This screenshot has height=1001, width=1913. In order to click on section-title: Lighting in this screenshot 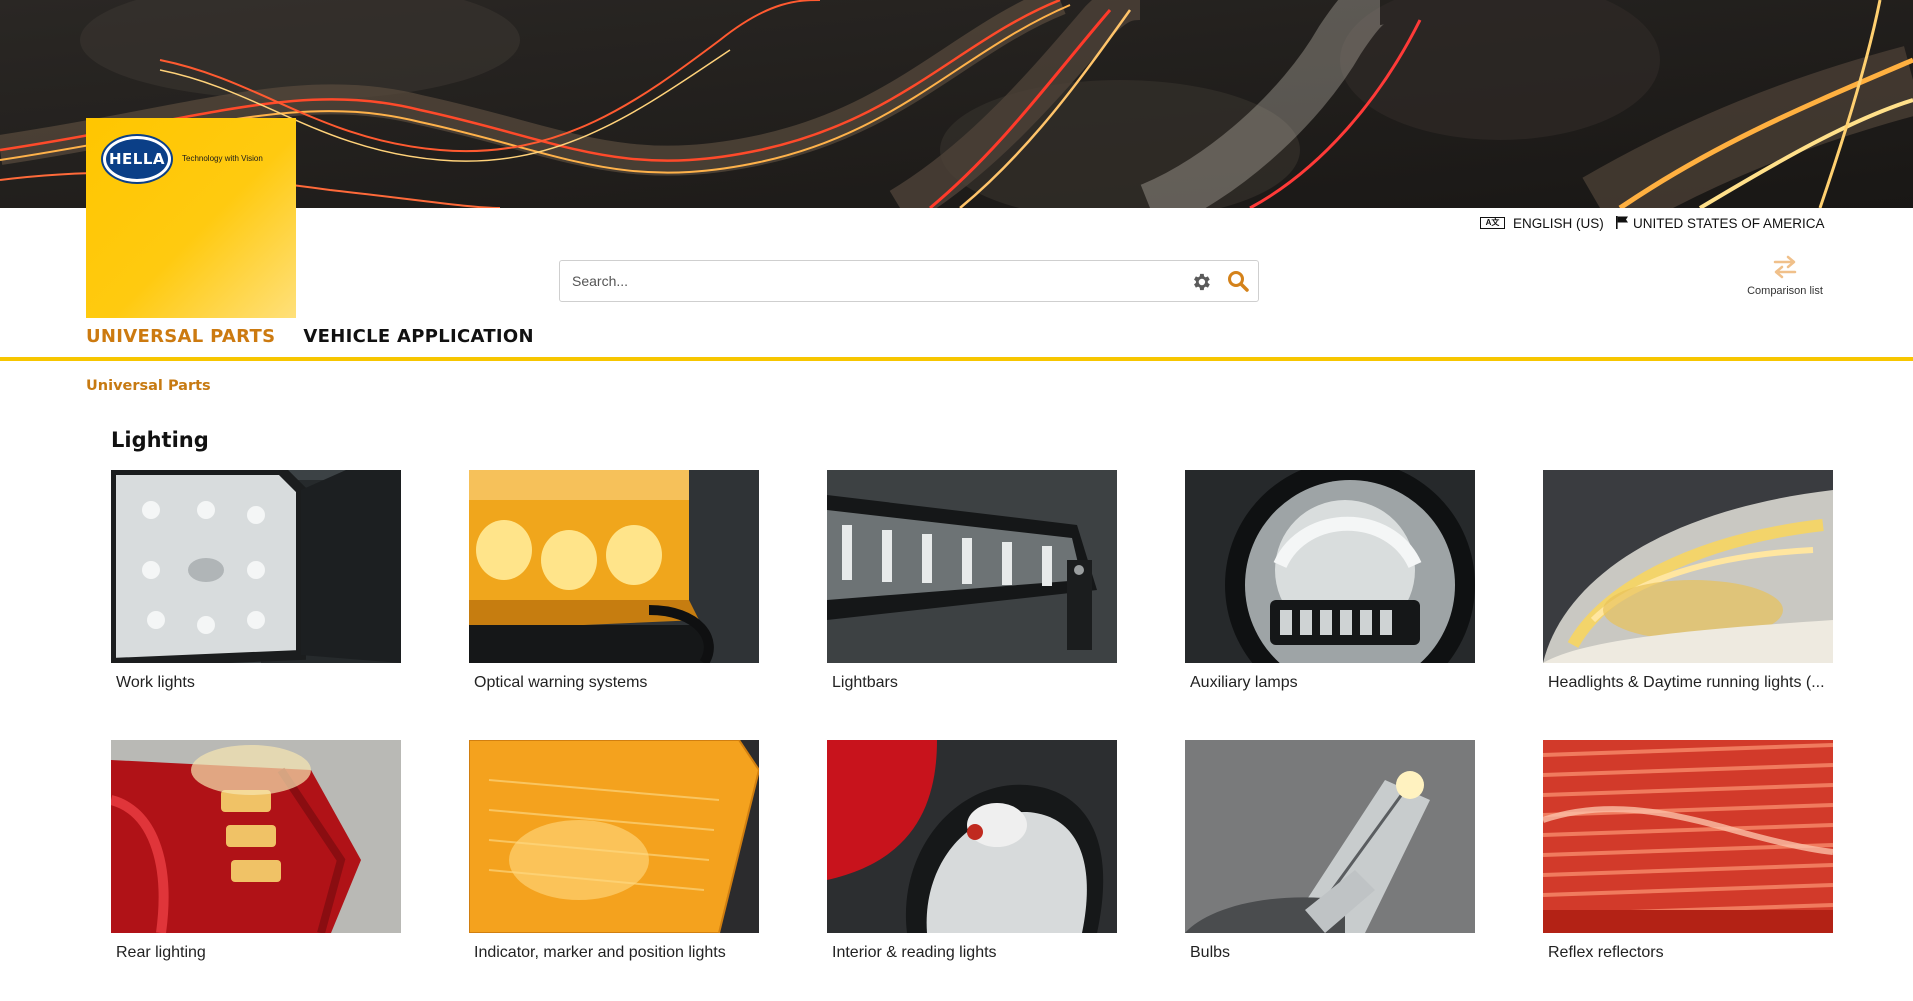, I will do `click(160, 440)`.